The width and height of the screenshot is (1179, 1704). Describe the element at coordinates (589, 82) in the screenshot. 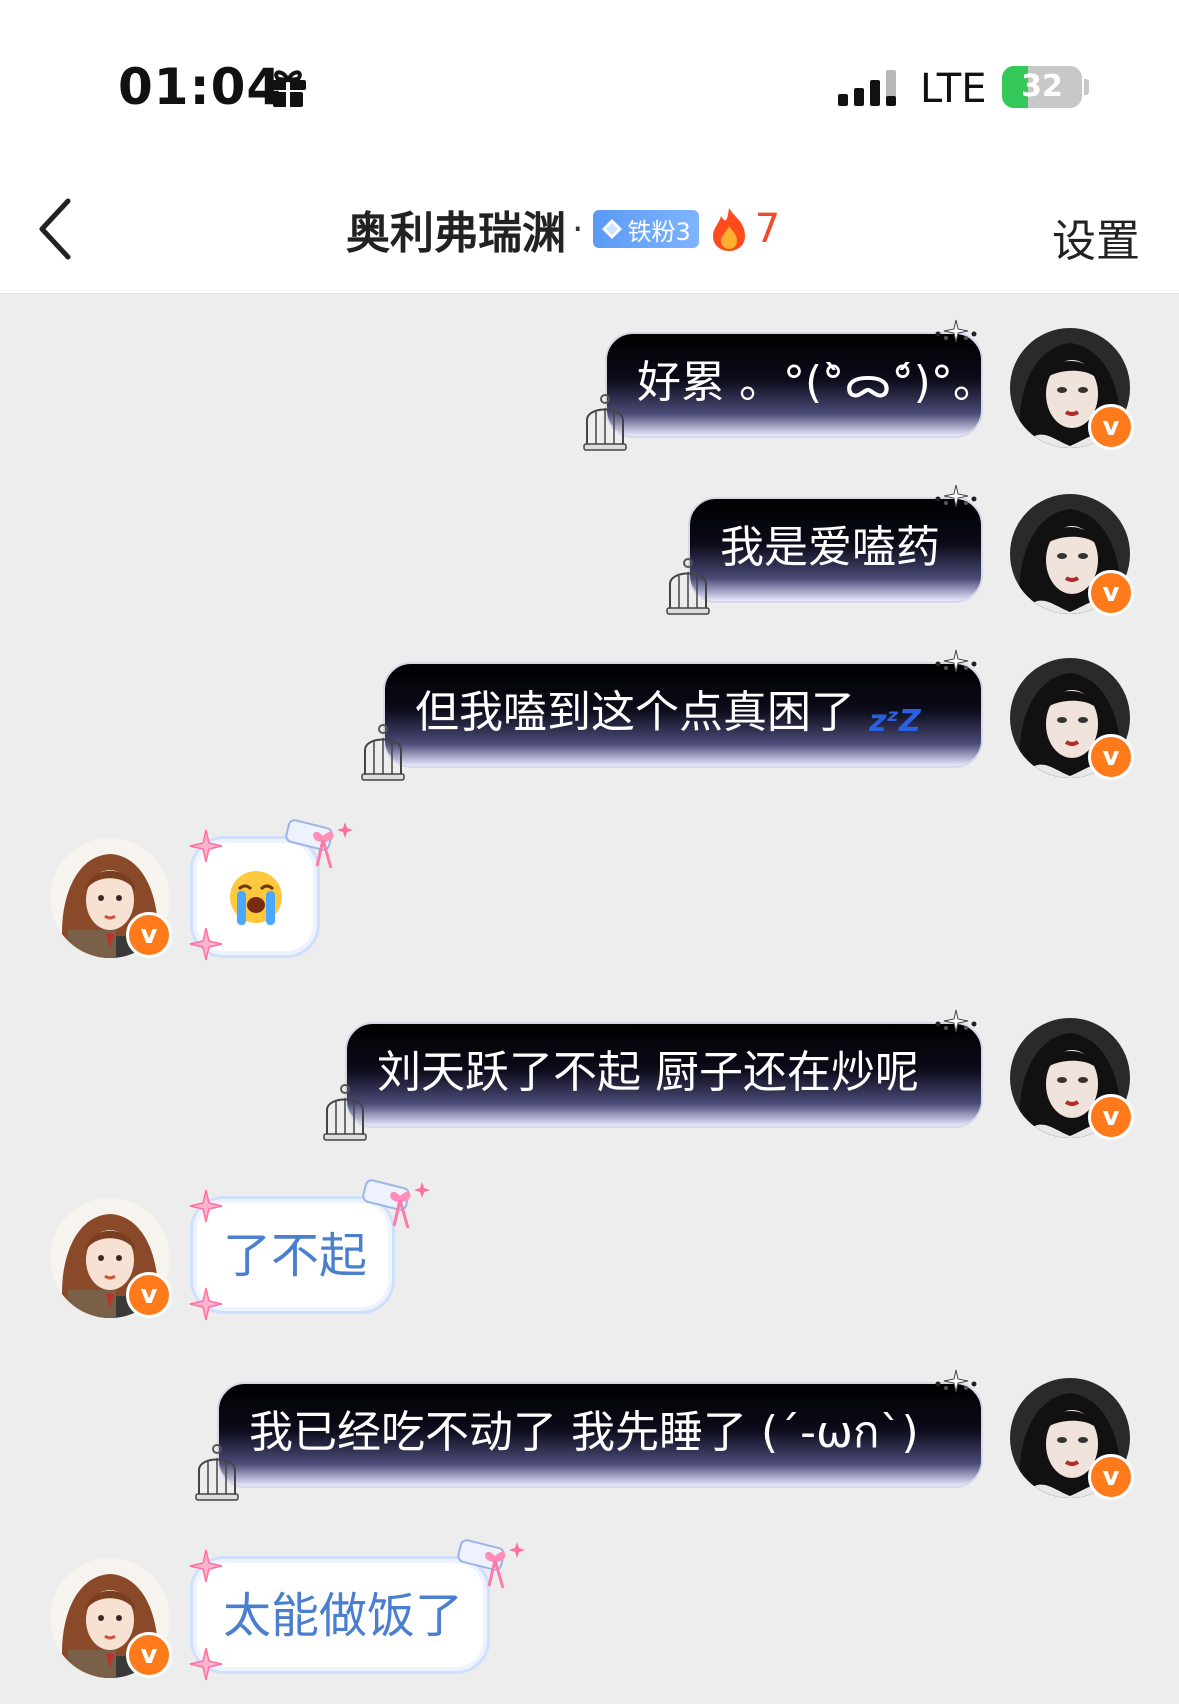

I see `status-bar: 01:04 LTE 32` at that location.